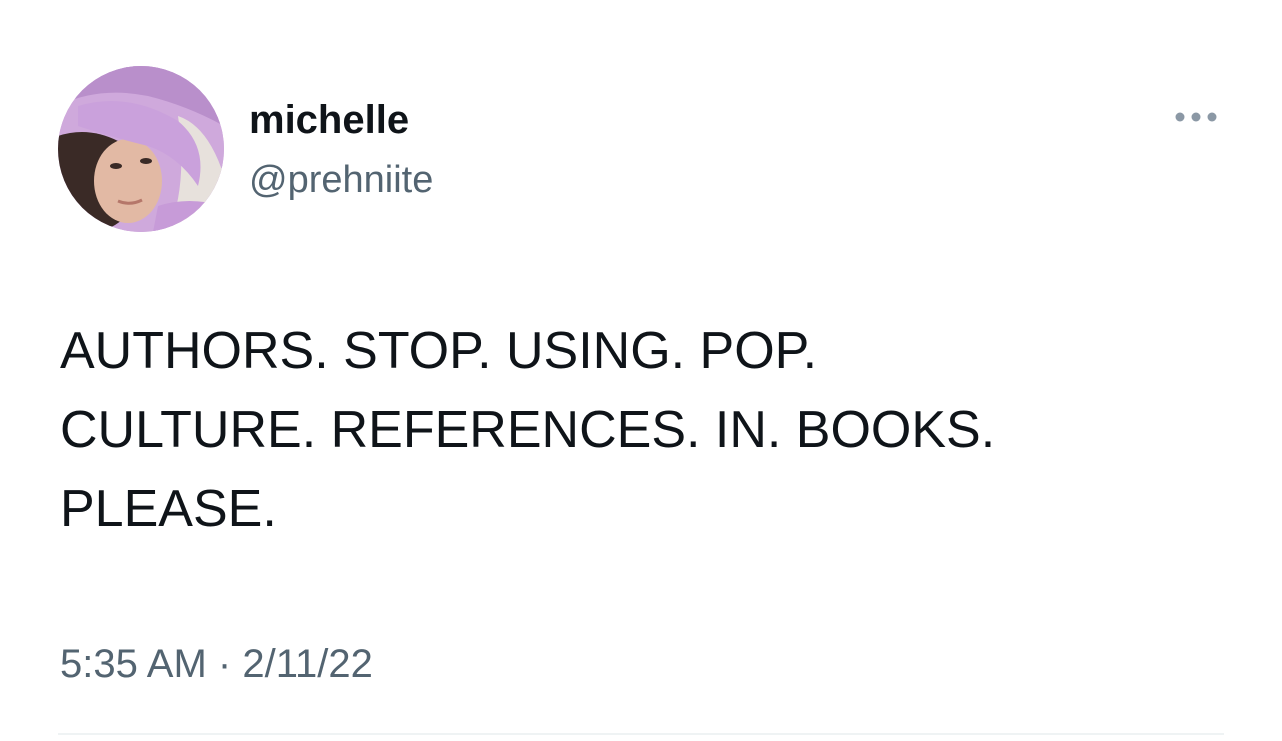 The image size is (1282, 741). What do you see at coordinates (341, 180) in the screenshot?
I see `author-handle: @prehniite` at bounding box center [341, 180].